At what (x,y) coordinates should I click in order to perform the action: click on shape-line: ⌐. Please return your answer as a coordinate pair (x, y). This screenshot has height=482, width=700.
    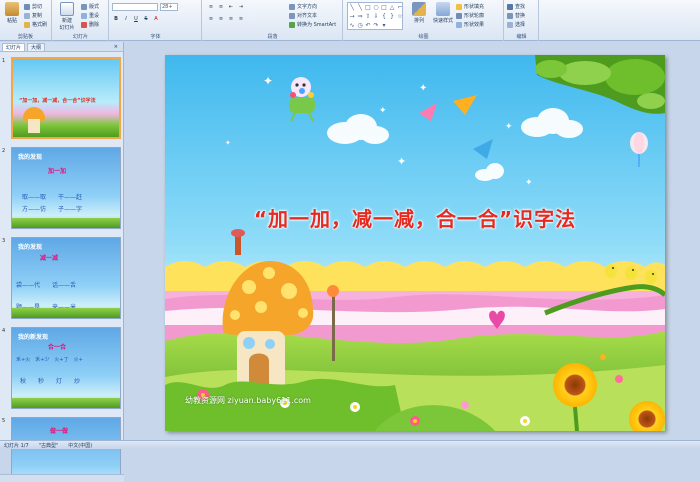
    Looking at the image, I should click on (400, 7).